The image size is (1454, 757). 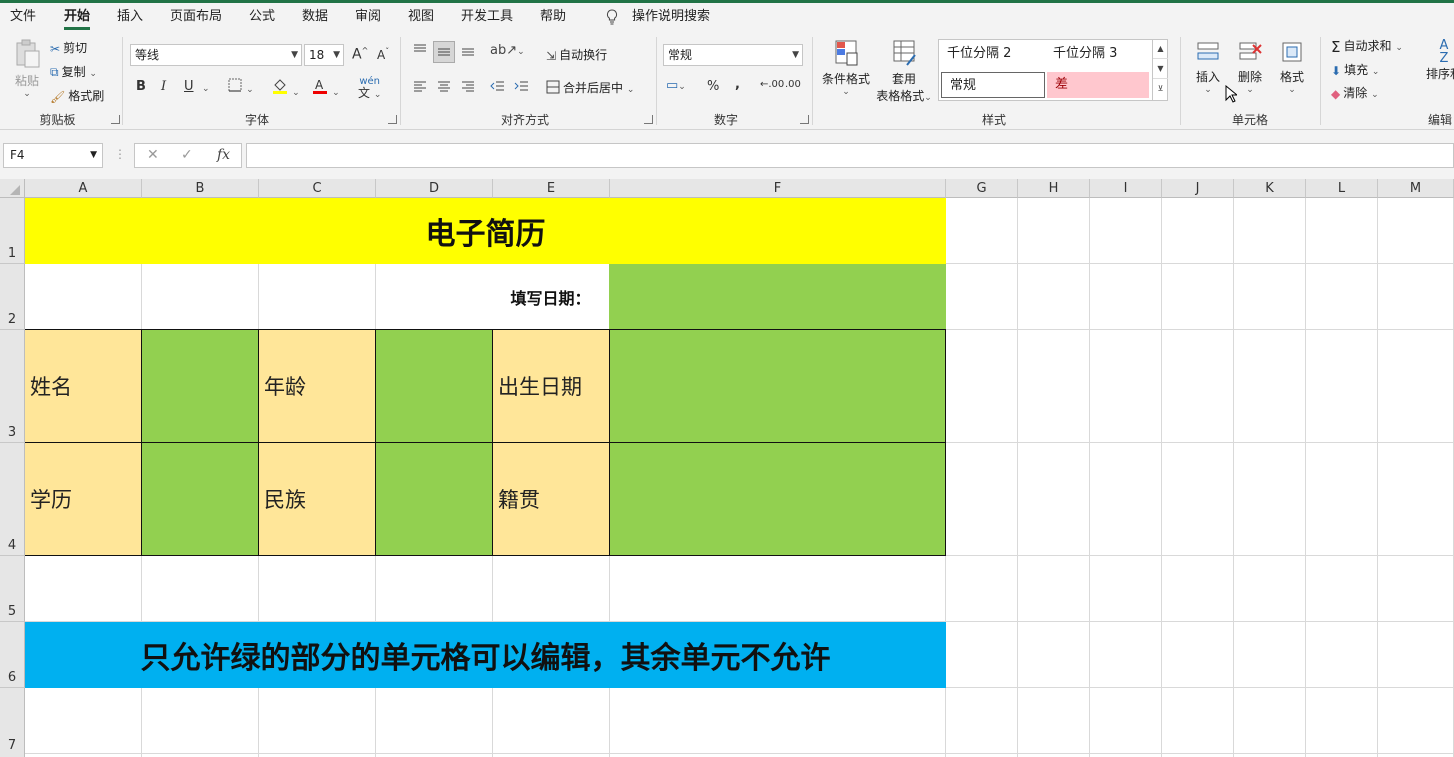 What do you see at coordinates (1416, 188) in the screenshot?
I see `column-header-M: M` at bounding box center [1416, 188].